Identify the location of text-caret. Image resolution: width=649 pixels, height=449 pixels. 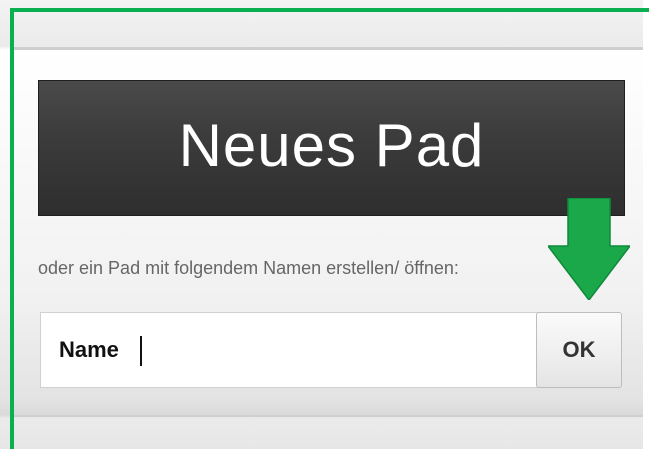
(141, 351).